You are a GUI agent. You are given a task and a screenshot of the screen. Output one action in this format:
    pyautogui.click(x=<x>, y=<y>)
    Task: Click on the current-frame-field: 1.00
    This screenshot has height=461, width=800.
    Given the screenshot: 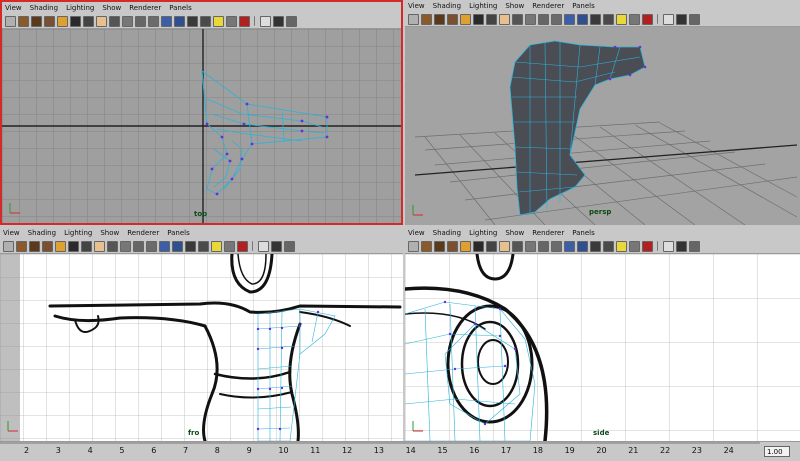 What is the action you would take?
    pyautogui.click(x=777, y=451)
    